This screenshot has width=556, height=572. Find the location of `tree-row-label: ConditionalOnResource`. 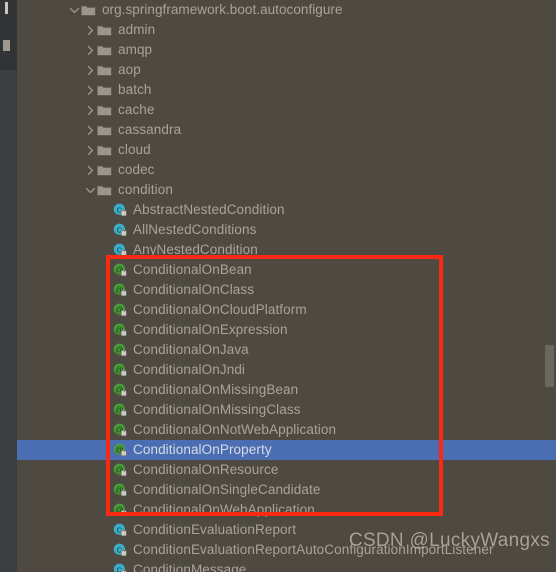

tree-row-label: ConditionalOnResource is located at coordinates (206, 469).